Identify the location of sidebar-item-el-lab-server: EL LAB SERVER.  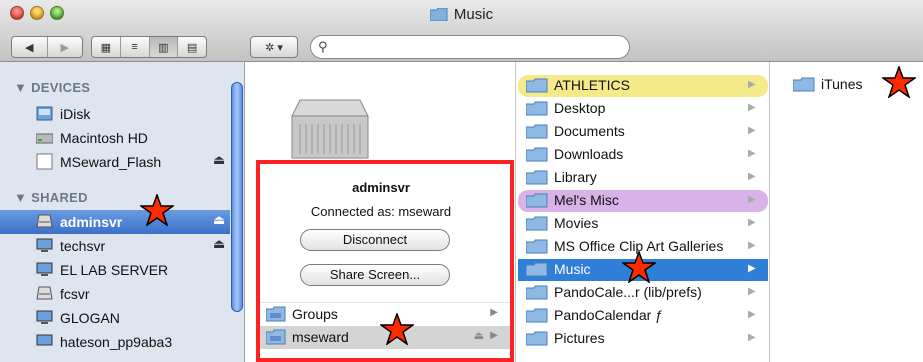
(115, 270).